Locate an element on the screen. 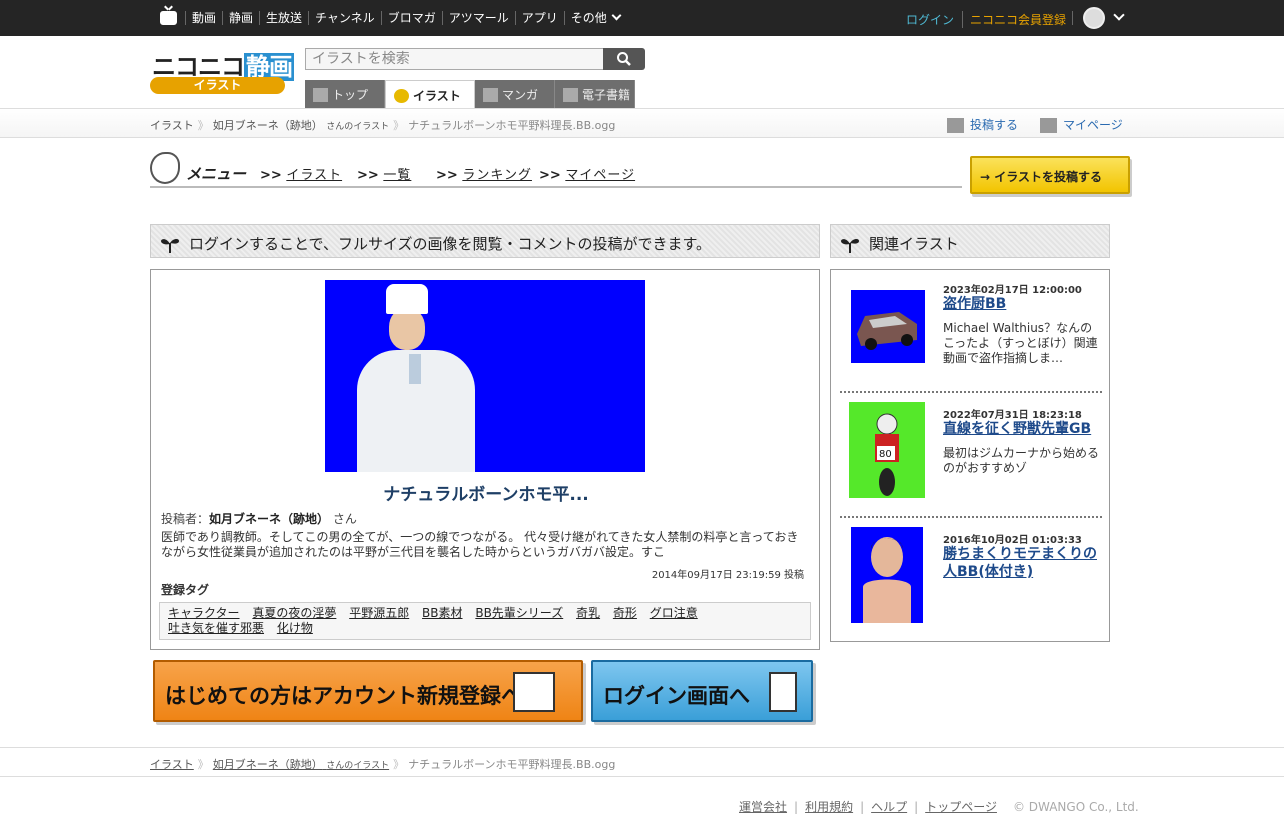 The height and width of the screenshot is (832, 1284). niconico-tv-icon is located at coordinates (168, 18).